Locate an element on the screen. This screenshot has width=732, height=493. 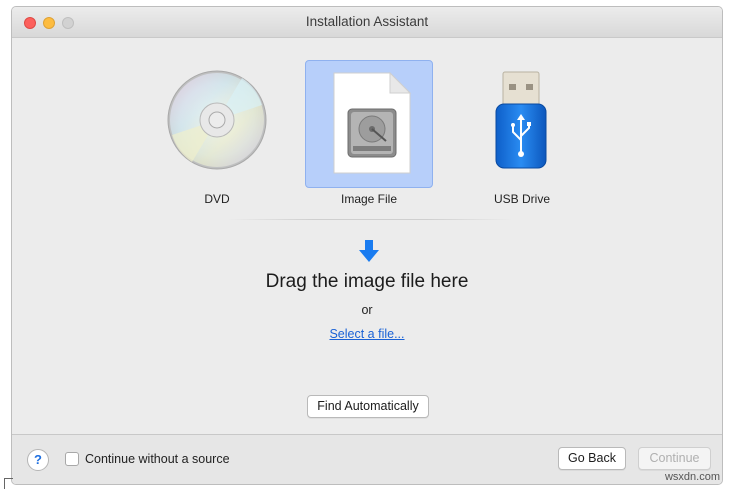
image-file-source-option is located at coordinates (369, 124).